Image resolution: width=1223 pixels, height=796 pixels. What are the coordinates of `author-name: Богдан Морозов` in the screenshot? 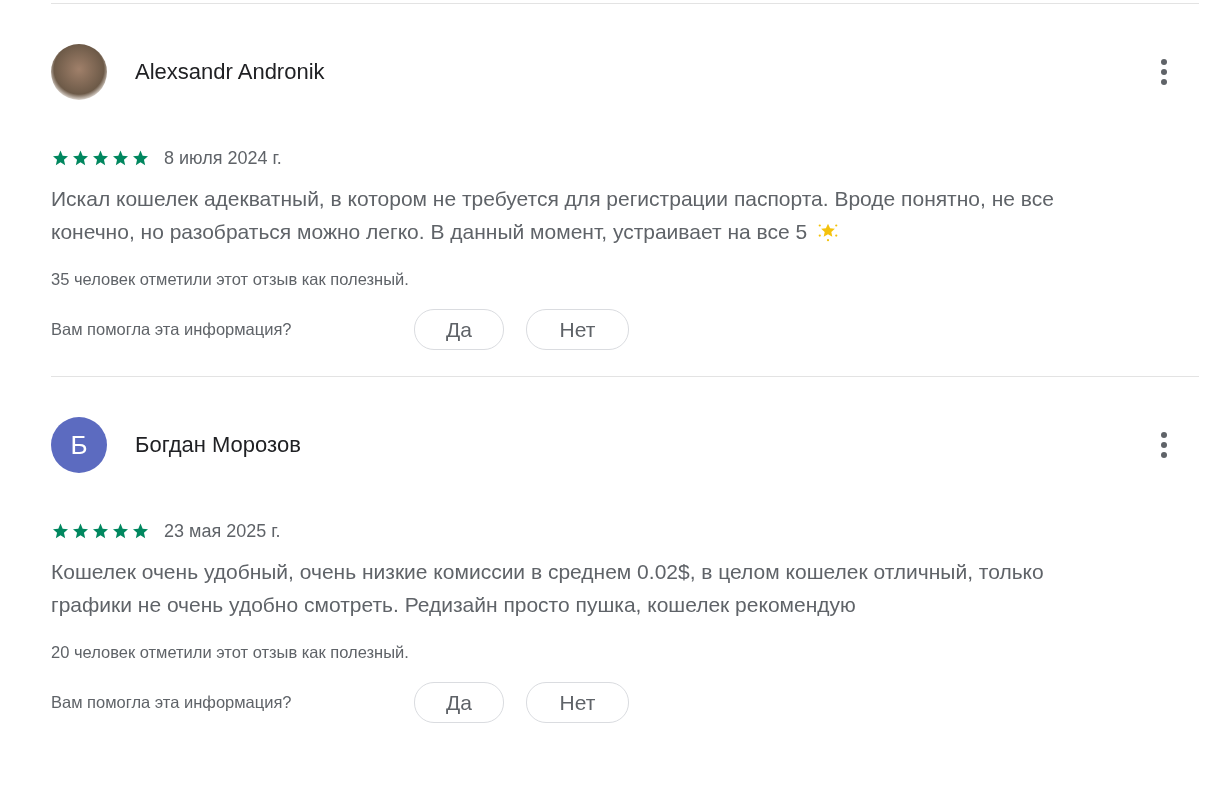 It's located at (218, 445).